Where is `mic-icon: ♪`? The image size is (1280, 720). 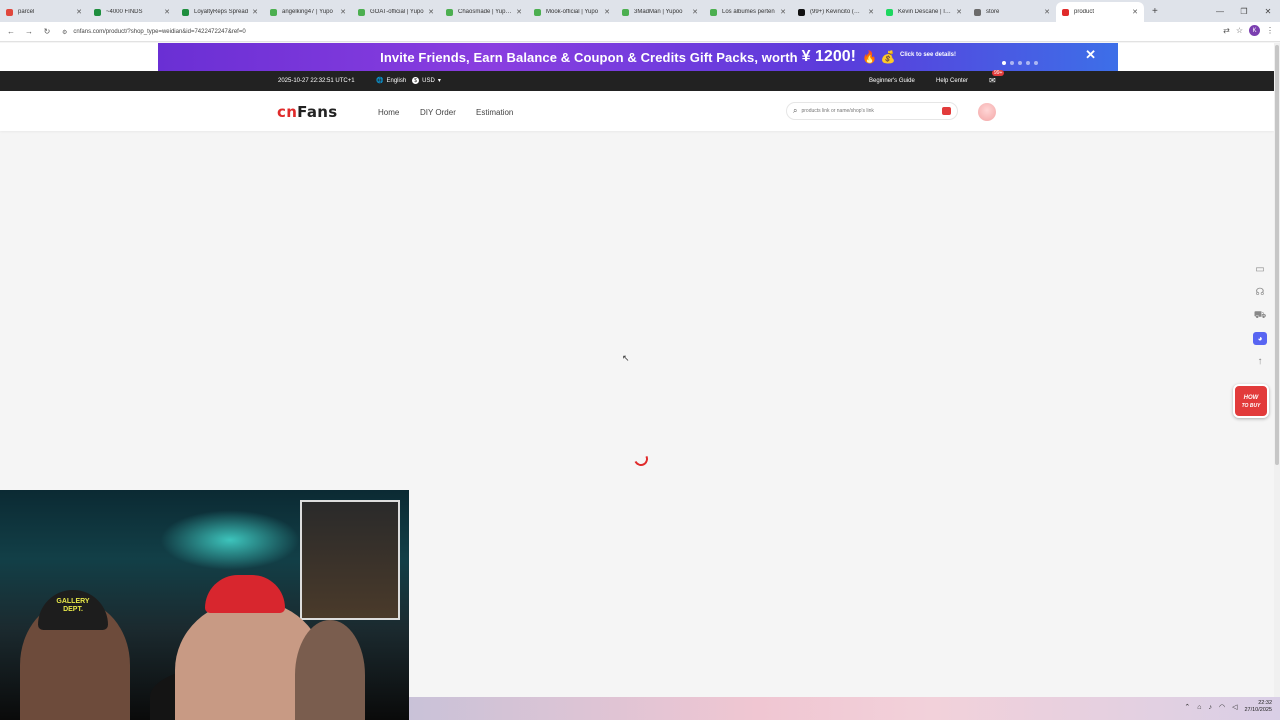 mic-icon: ♪ is located at coordinates (1210, 707).